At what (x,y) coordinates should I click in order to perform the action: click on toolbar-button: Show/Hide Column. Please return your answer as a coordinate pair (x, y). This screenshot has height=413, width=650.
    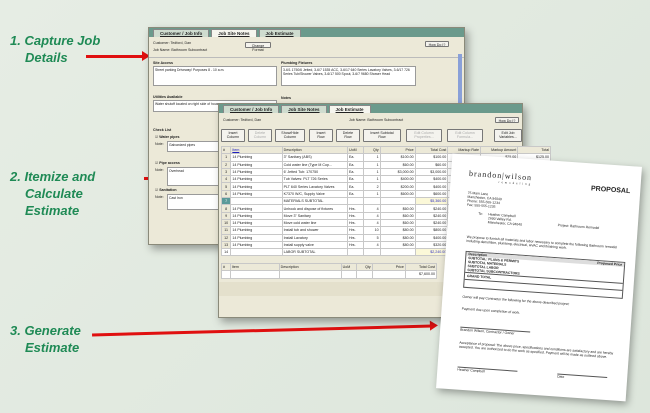
    Looking at the image, I should click on (290, 135).